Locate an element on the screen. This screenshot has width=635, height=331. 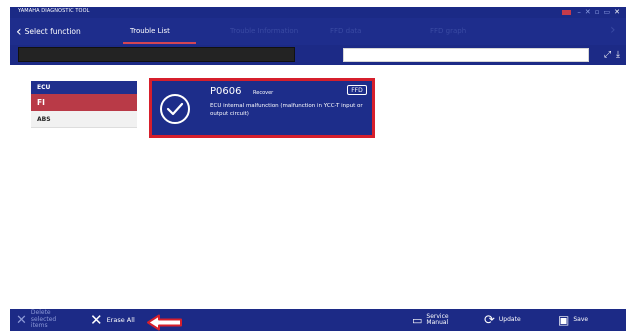
update-label: Update is located at coordinates (509, 319).